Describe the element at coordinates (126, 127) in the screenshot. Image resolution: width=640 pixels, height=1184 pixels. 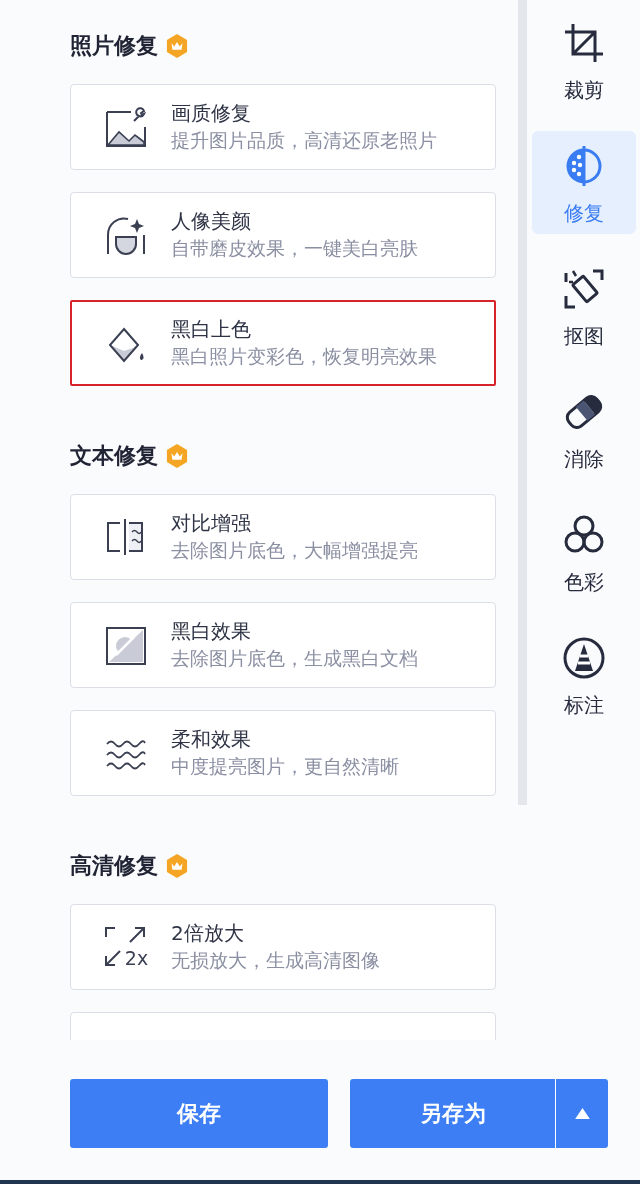
I see `picture-wrench-icon` at that location.